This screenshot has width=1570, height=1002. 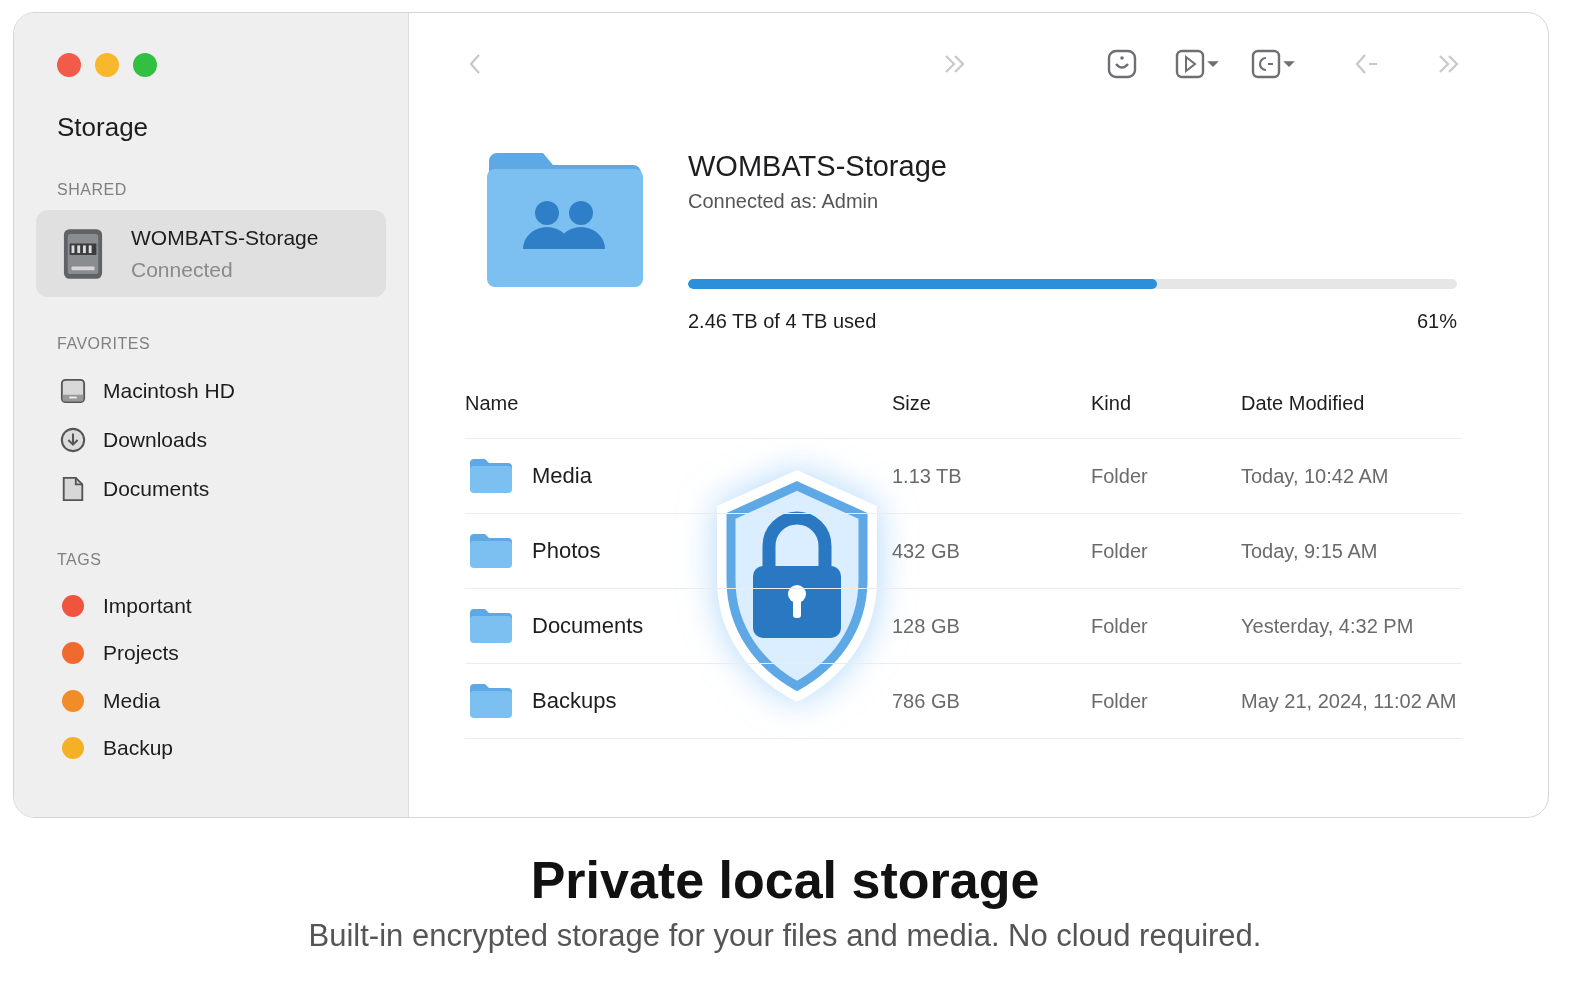 I want to click on table-cell: 1.13 TB, so click(x=927, y=476).